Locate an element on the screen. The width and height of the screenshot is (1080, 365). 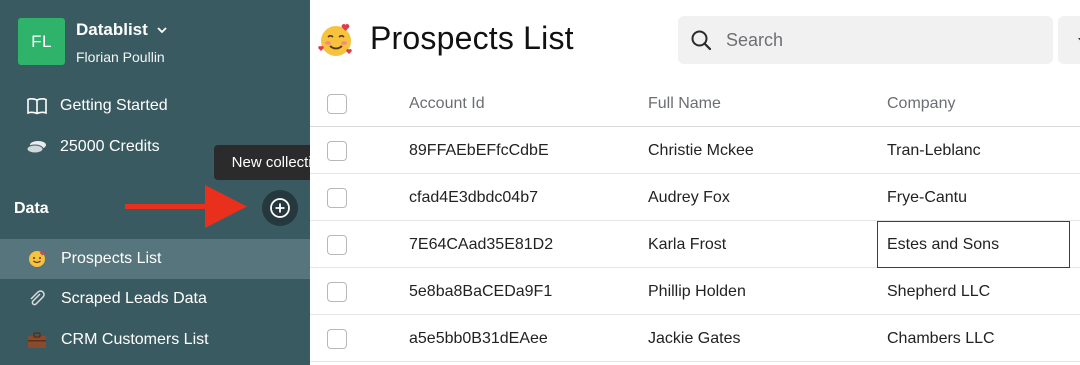
cell-company: Frye-Cantu is located at coordinates (983, 197).